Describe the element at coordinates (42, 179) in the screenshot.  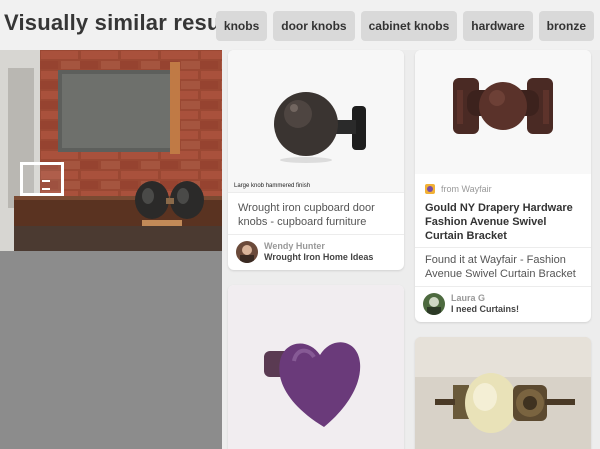
I see `selection-box-icon` at that location.